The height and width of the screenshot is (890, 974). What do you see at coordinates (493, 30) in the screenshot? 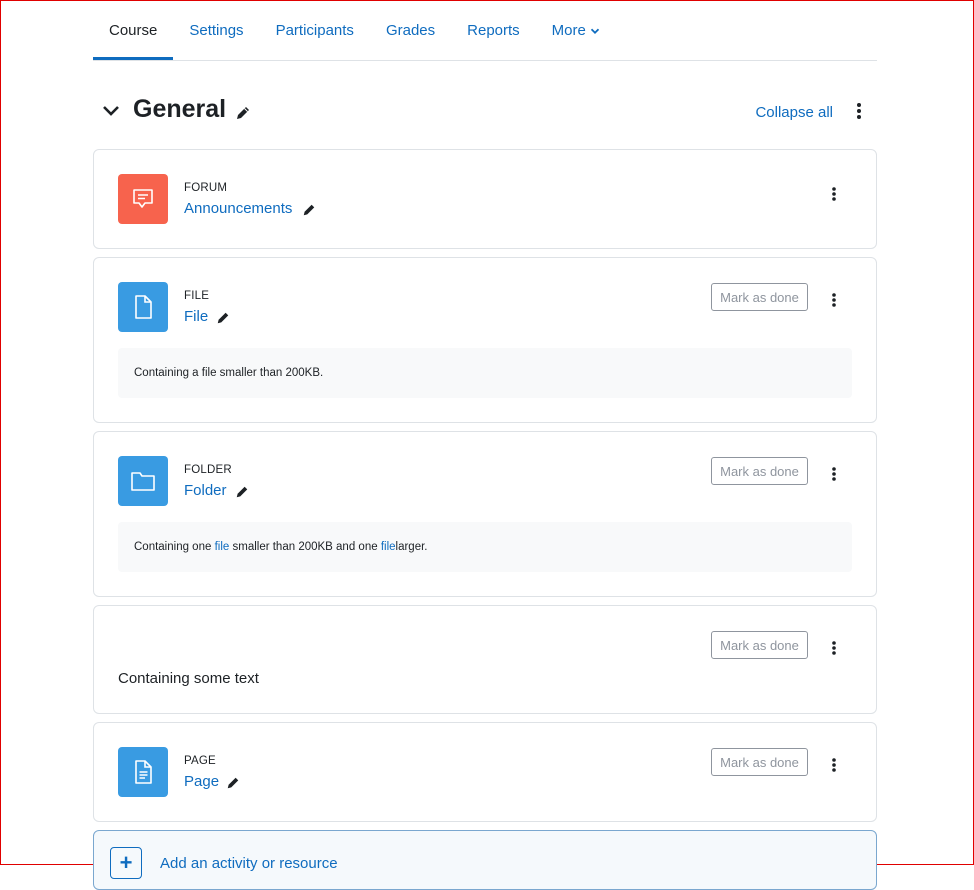
I see `tab-reports: Reports` at bounding box center [493, 30].